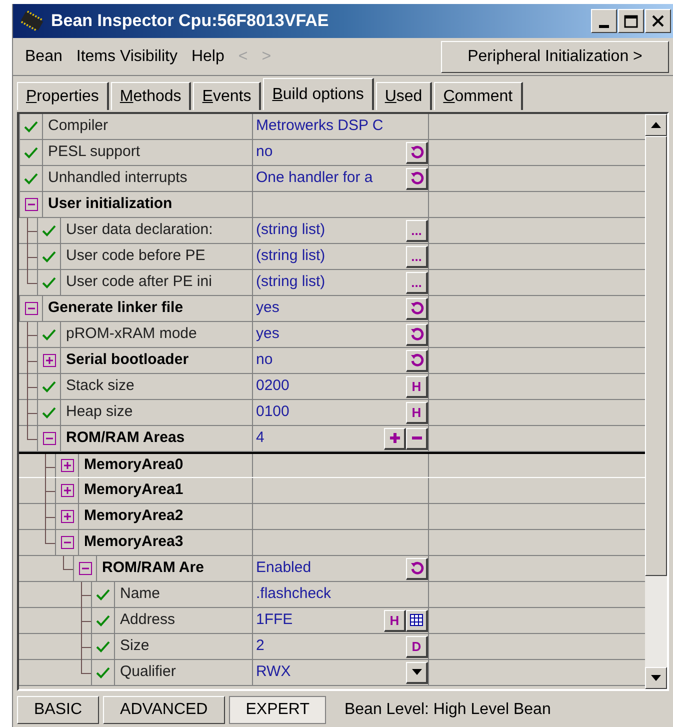 The image size is (673, 727). What do you see at coordinates (332, 309) in the screenshot?
I see `property-row: Generate linker file yes` at bounding box center [332, 309].